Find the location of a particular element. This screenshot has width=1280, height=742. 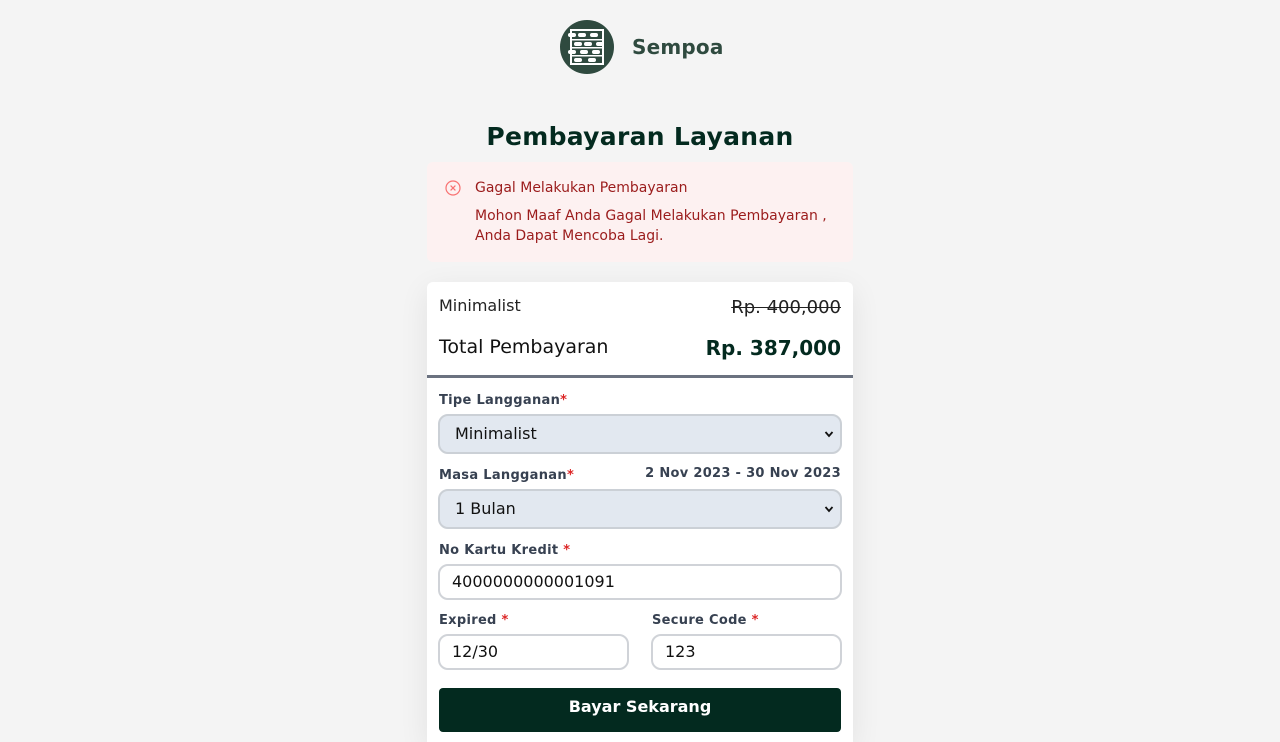

error-circle-icon is located at coordinates (453, 188).